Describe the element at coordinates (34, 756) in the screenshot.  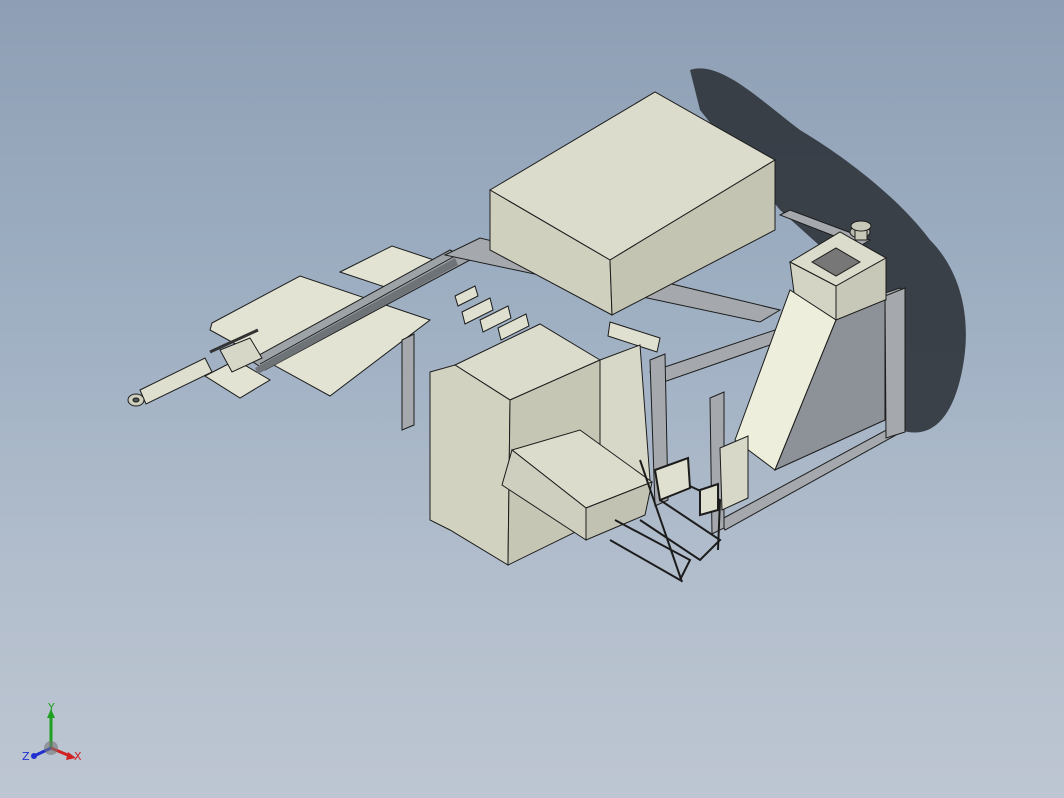
I see `z-marker` at that location.